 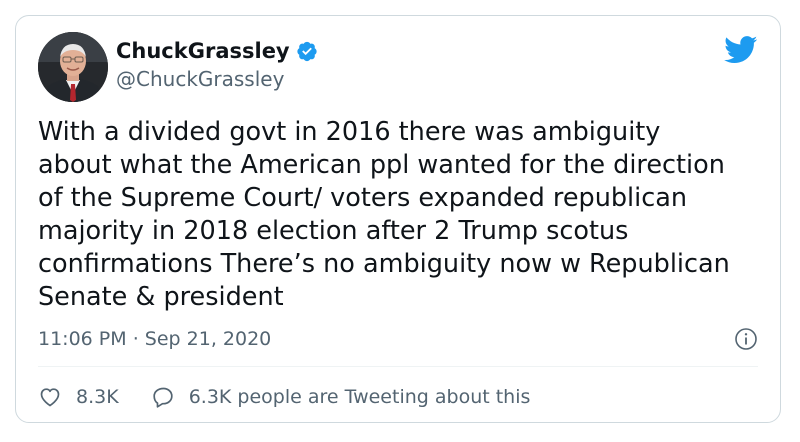 I want to click on verified-badge-icon, so click(x=307, y=51).